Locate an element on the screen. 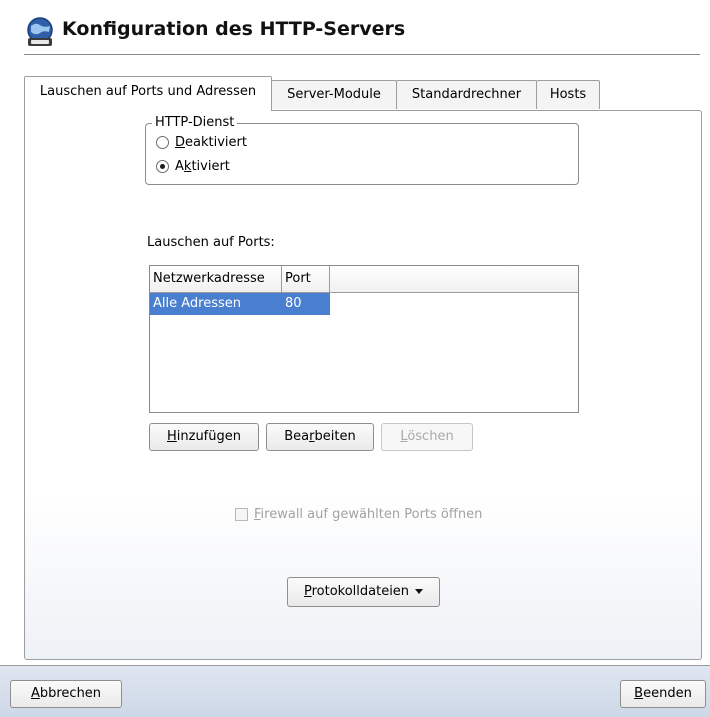 Image resolution: width=710 pixels, height=717 pixels. logfiles-dropdown-button: Protokolldateien is located at coordinates (363, 592).